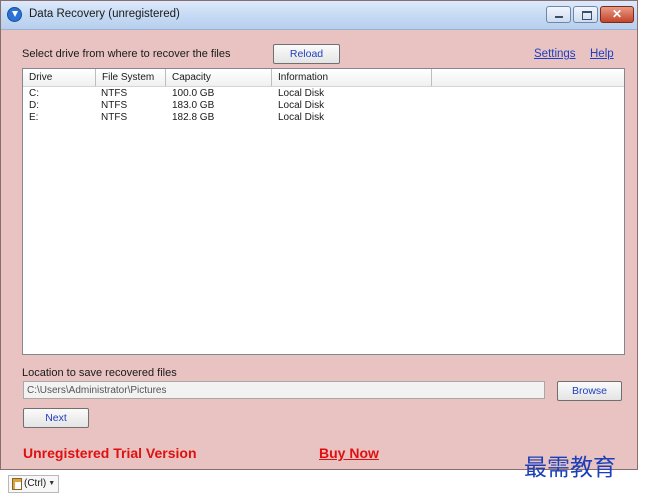 The image size is (648, 495). I want to click on chevron-down-icon: ▼, so click(52, 483).